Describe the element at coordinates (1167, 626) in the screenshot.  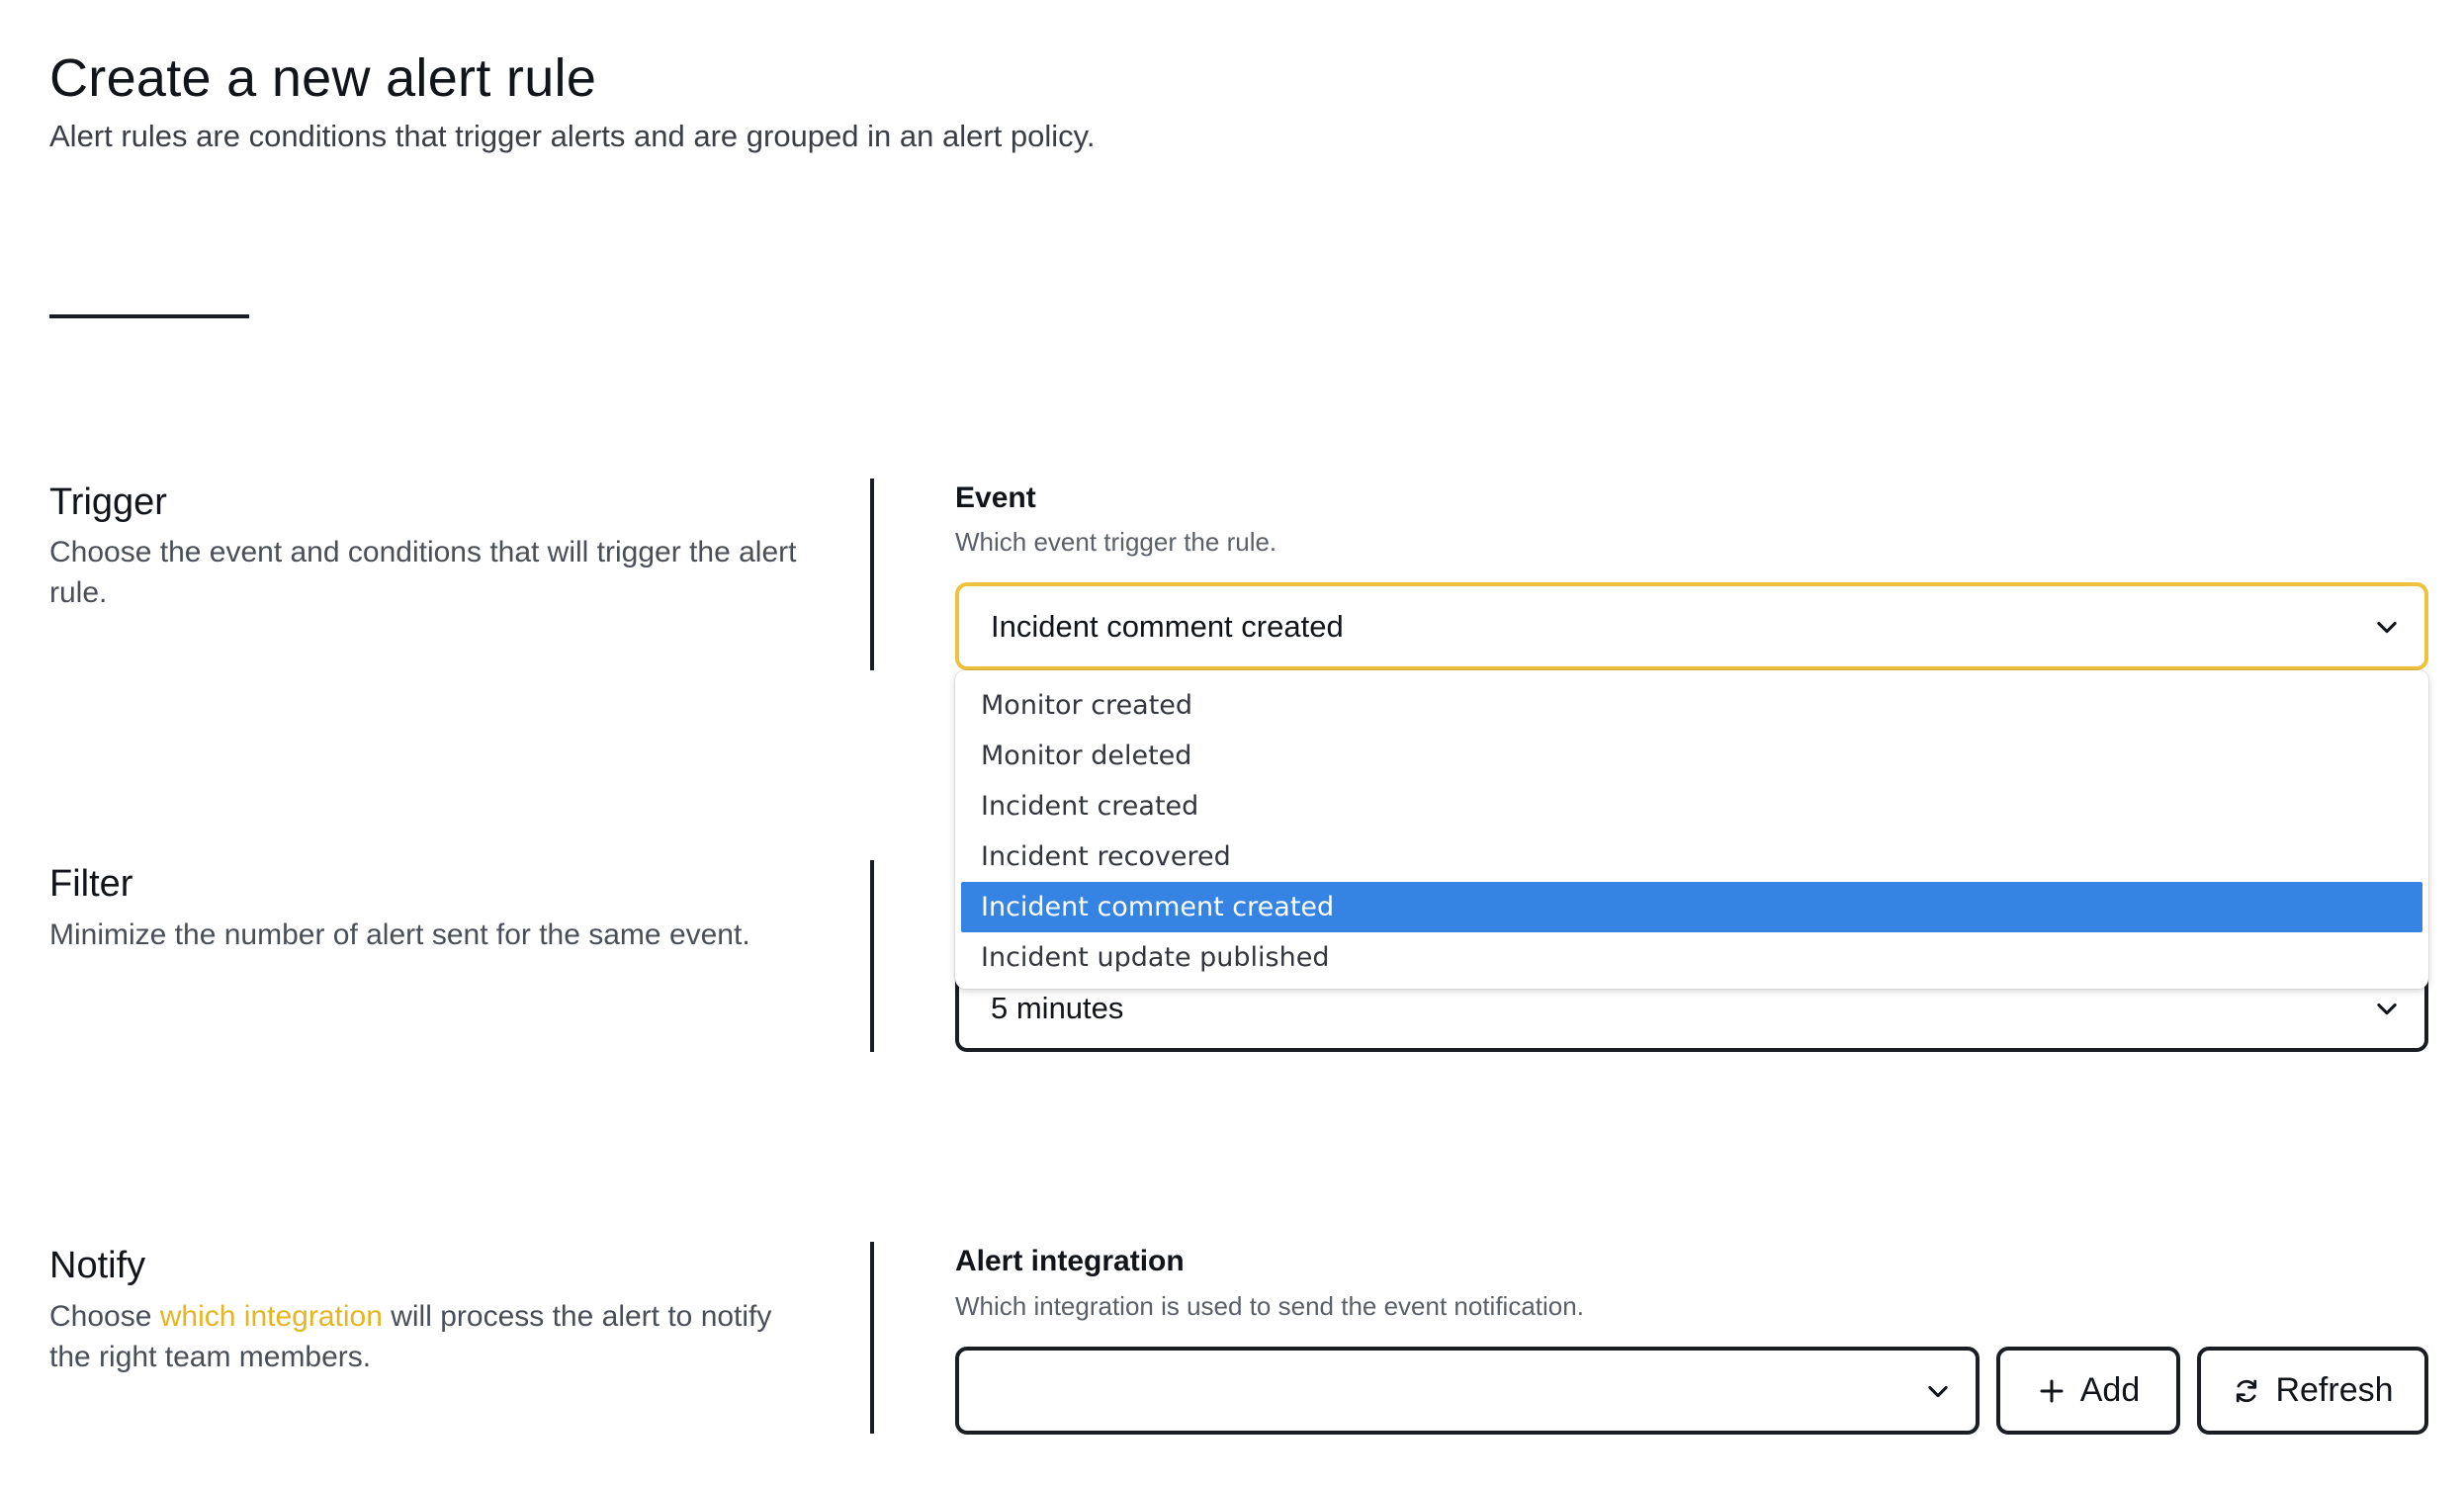
I see `event-select-value: Incident comment created` at that location.